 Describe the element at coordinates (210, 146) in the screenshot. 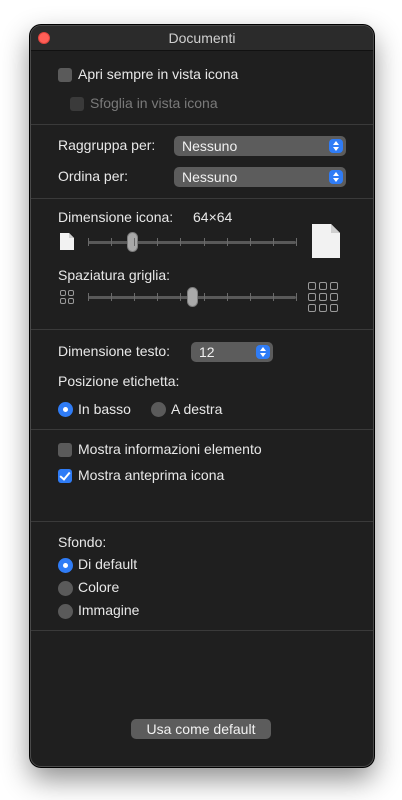

I see `group-by-value: Nessuno` at that location.